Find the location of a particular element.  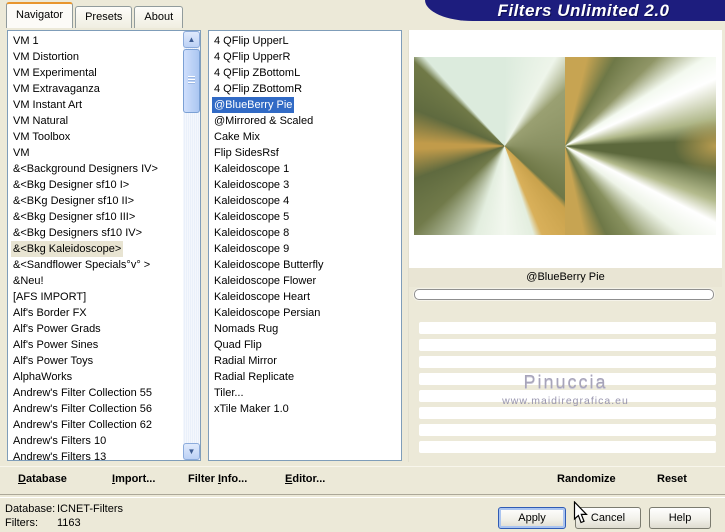

list-item: Alf's Power Grads is located at coordinates (95, 329).